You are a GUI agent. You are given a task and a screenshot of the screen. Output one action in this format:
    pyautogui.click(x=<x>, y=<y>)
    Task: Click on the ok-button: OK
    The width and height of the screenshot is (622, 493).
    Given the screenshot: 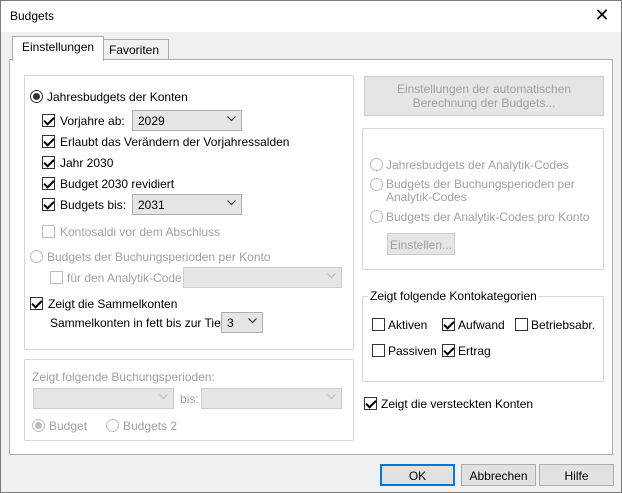 What is the action you would take?
    pyautogui.click(x=417, y=475)
    